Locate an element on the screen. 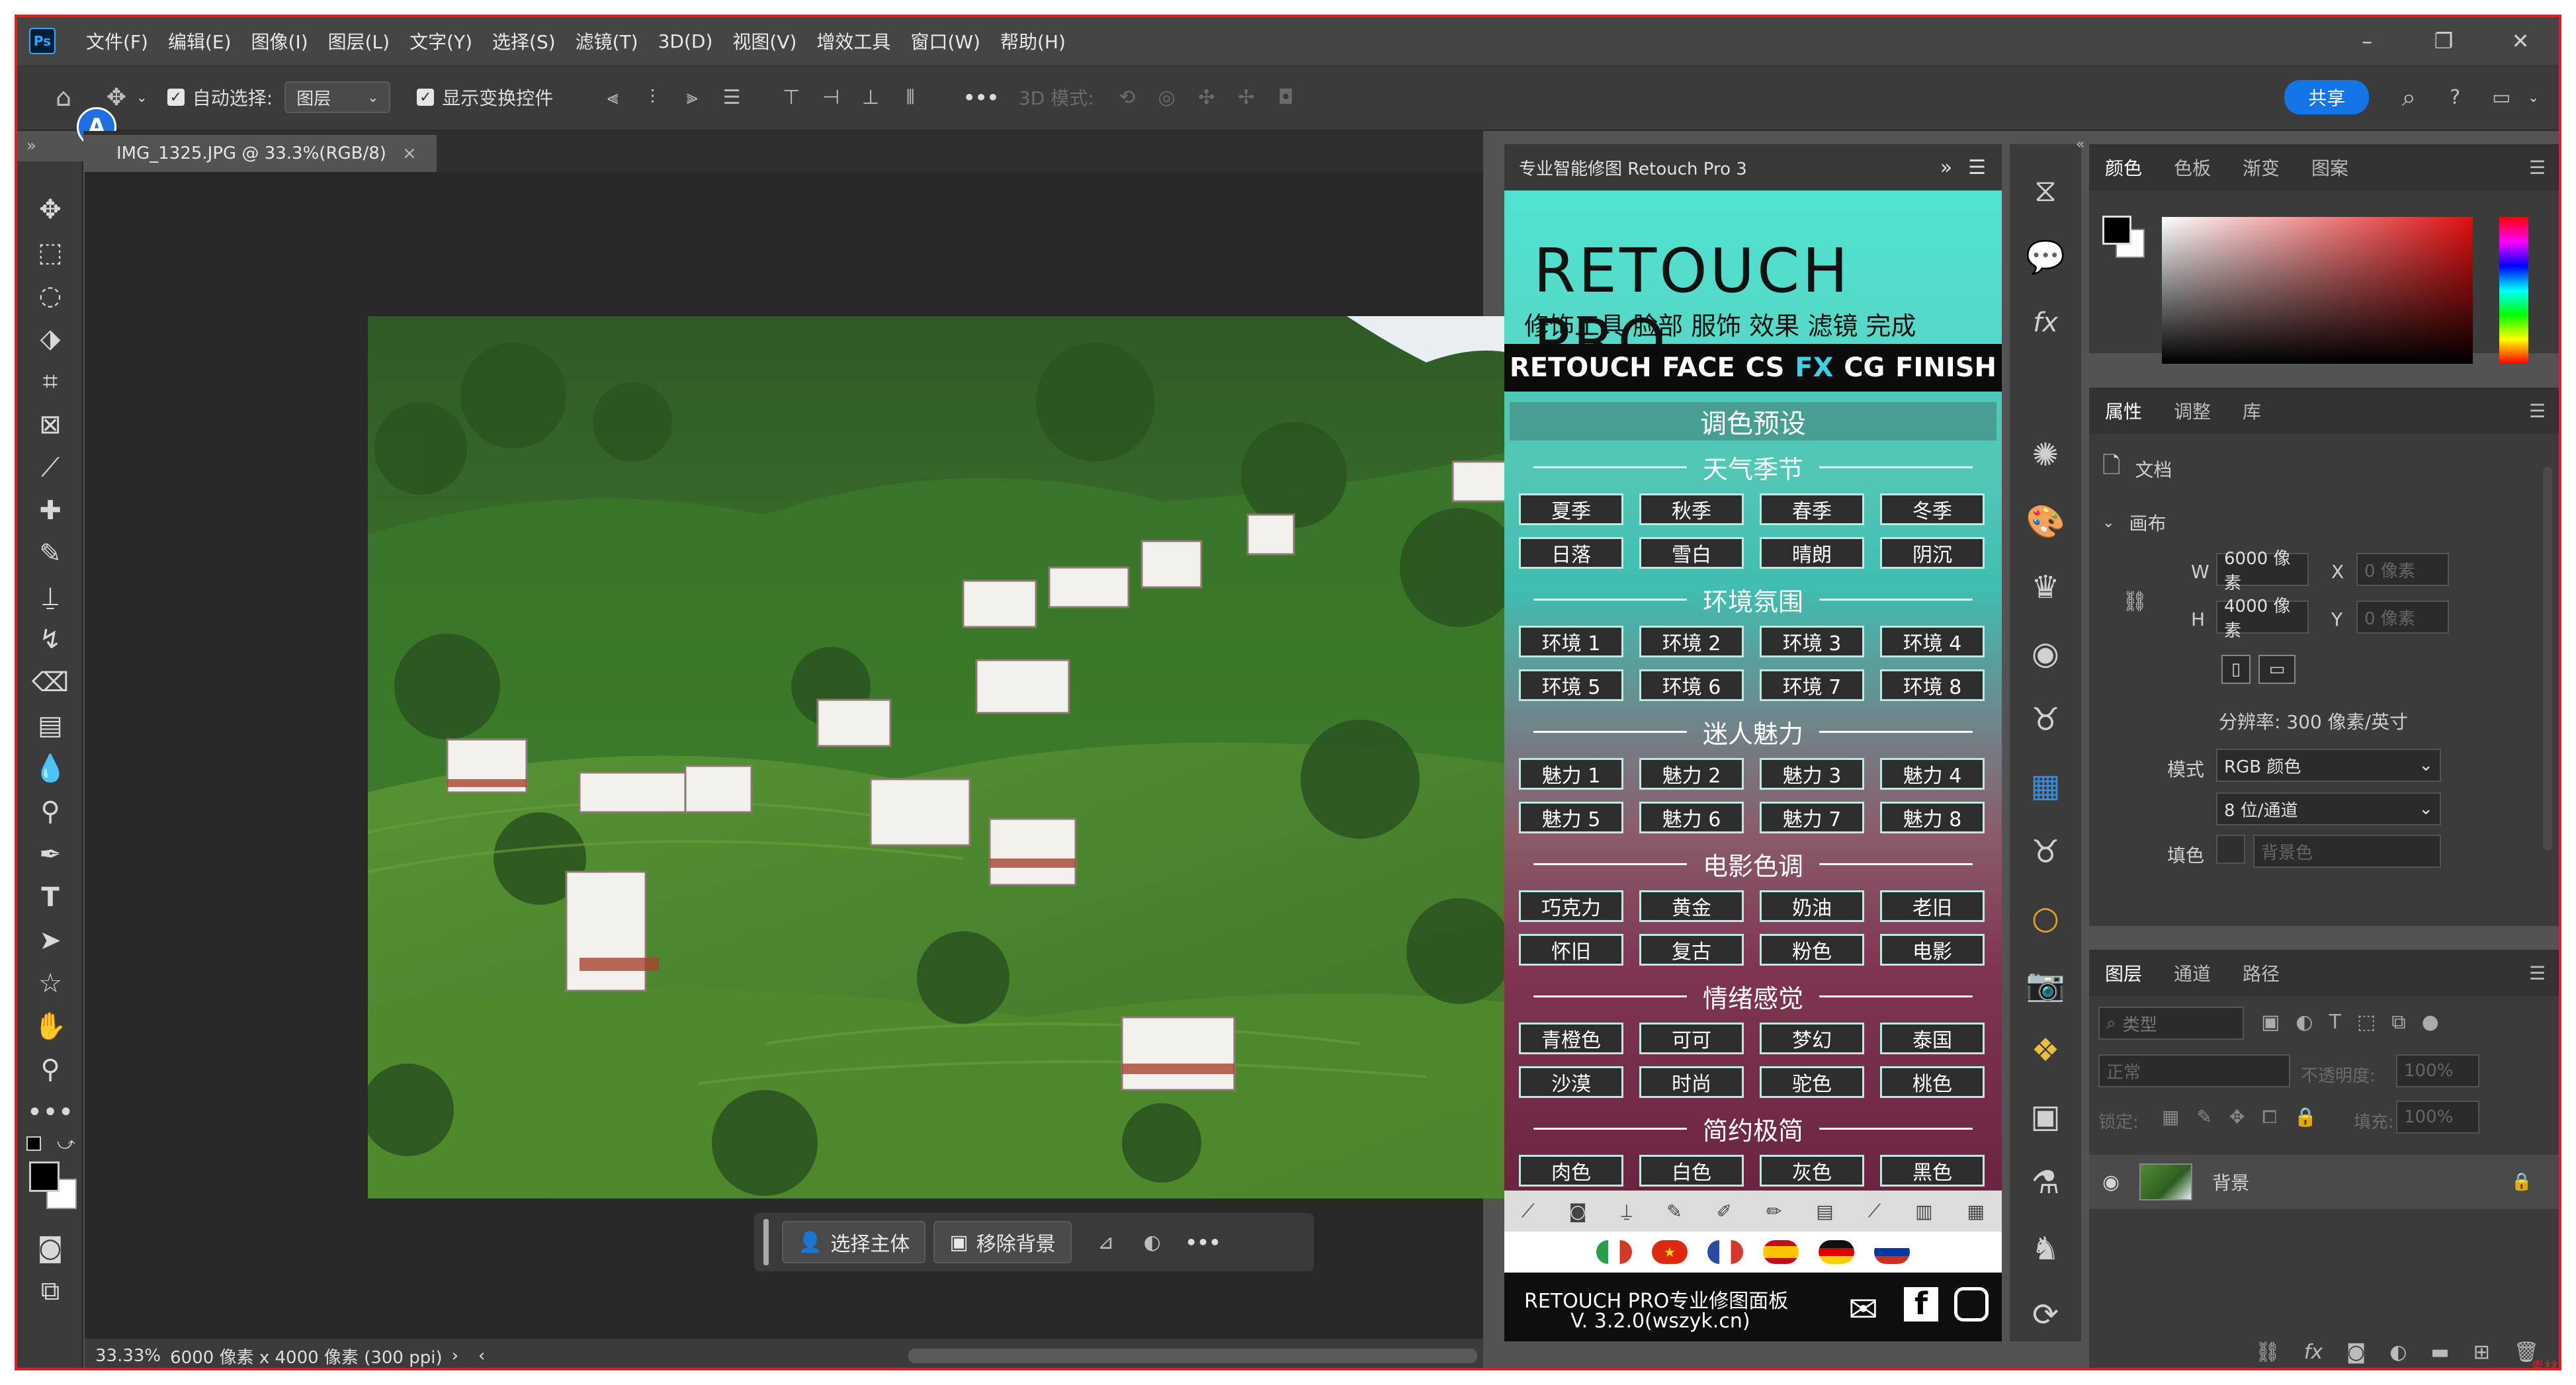 Image resolution: width=2576 pixels, height=1385 pixels. horizontal-scrollbar is located at coordinates (1193, 1356).